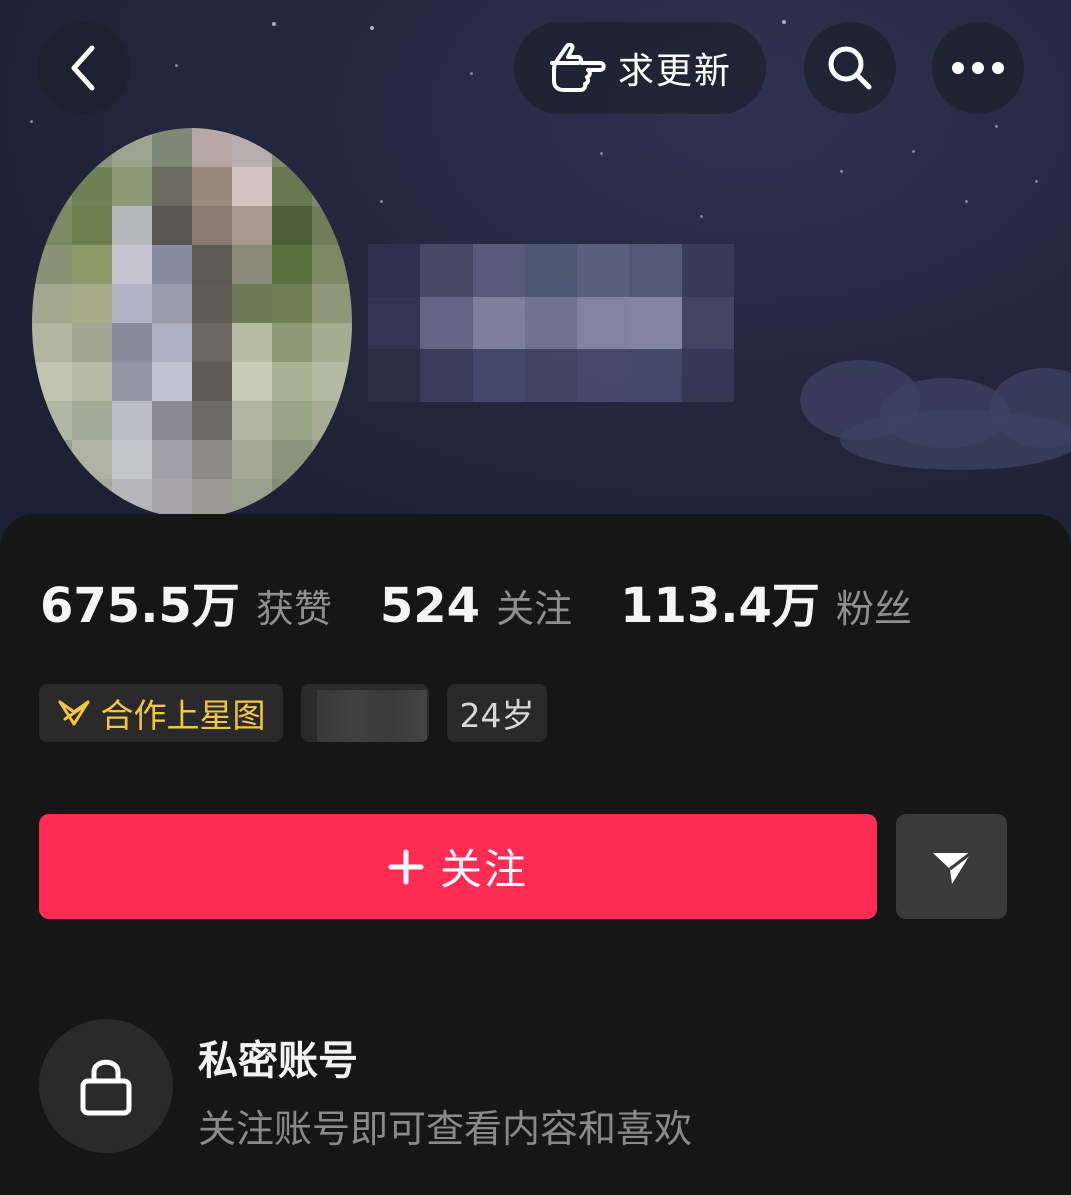 Image resolution: width=1071 pixels, height=1195 pixels. I want to click on more-dots-icon, so click(978, 68).